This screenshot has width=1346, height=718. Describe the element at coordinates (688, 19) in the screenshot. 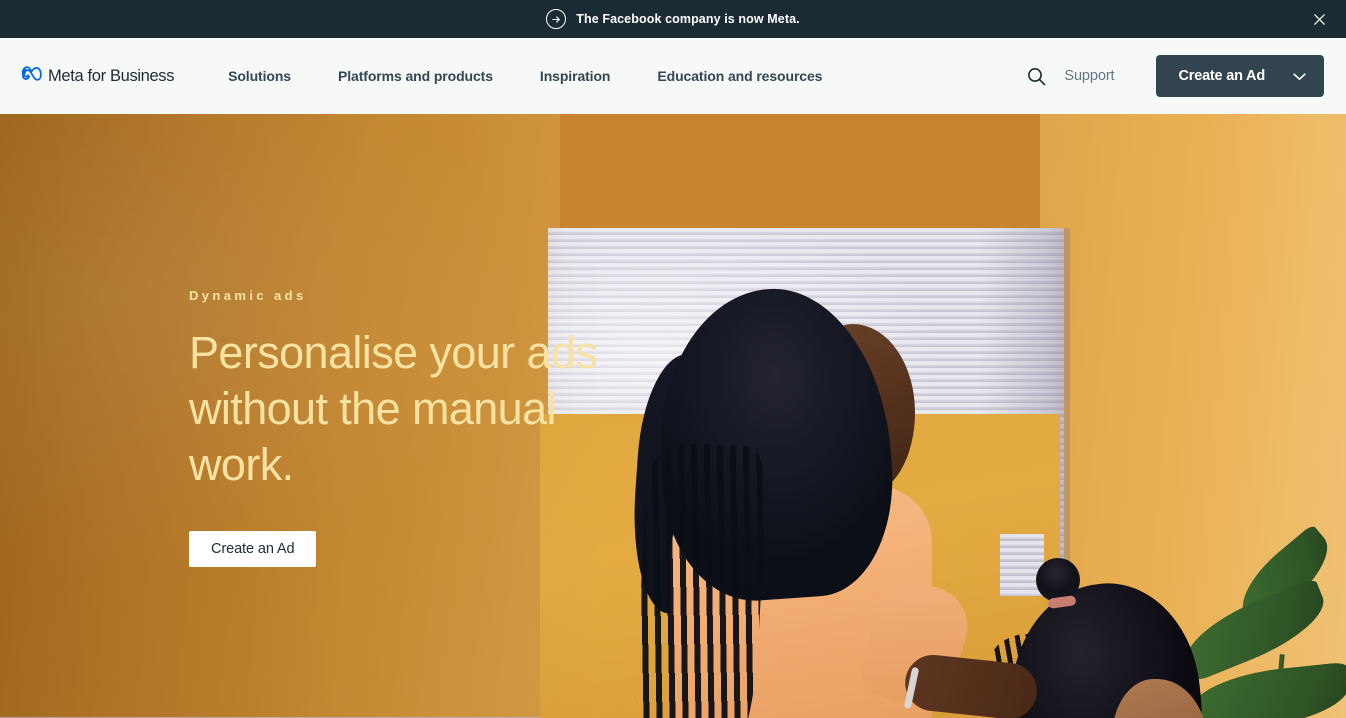

I see `announcement-text: The Facebook company is now Meta.` at that location.